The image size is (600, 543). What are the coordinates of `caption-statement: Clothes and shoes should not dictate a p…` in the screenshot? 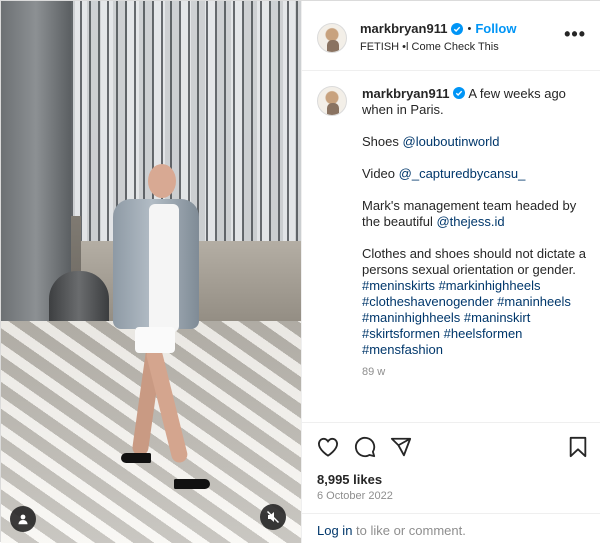 It's located at (474, 302).